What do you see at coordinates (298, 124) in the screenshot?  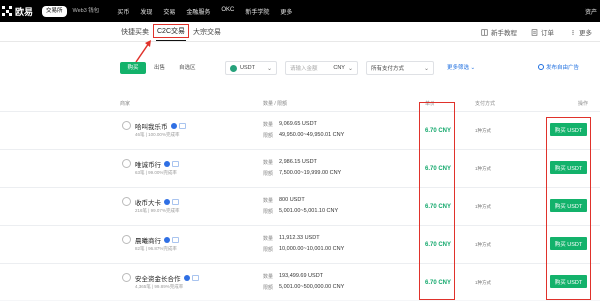 I see `quantity-value: 9,069.65 USDT` at bounding box center [298, 124].